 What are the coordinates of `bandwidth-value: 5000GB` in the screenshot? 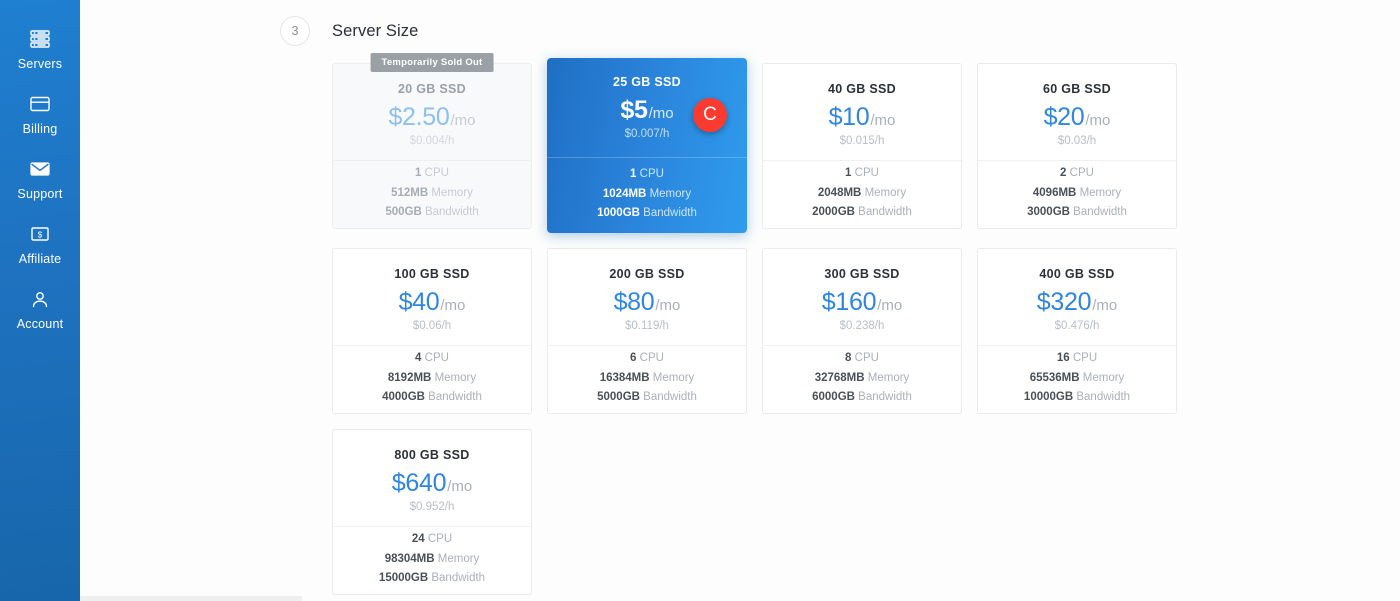 It's located at (618, 397).